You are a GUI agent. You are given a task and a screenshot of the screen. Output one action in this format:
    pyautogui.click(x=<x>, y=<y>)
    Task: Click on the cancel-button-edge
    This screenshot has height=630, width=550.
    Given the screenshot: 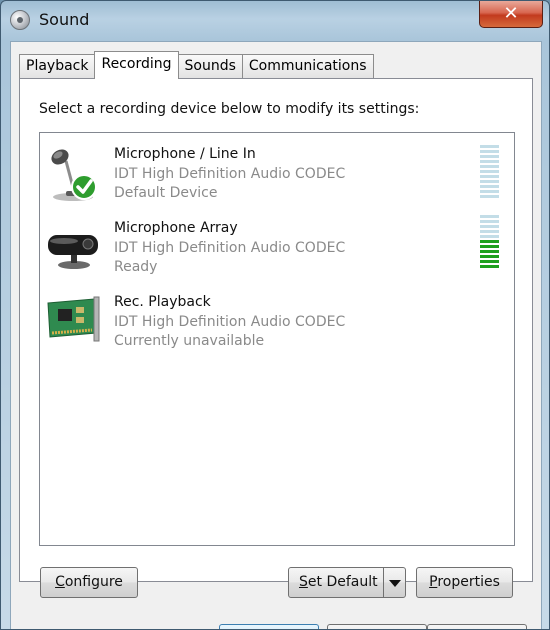 What is the action you would take?
    pyautogui.click(x=377, y=626)
    